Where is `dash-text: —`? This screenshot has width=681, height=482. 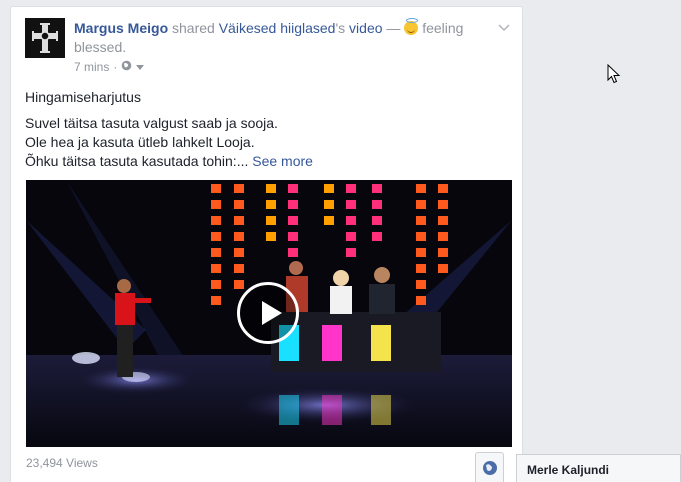 dash-text: — is located at coordinates (393, 28).